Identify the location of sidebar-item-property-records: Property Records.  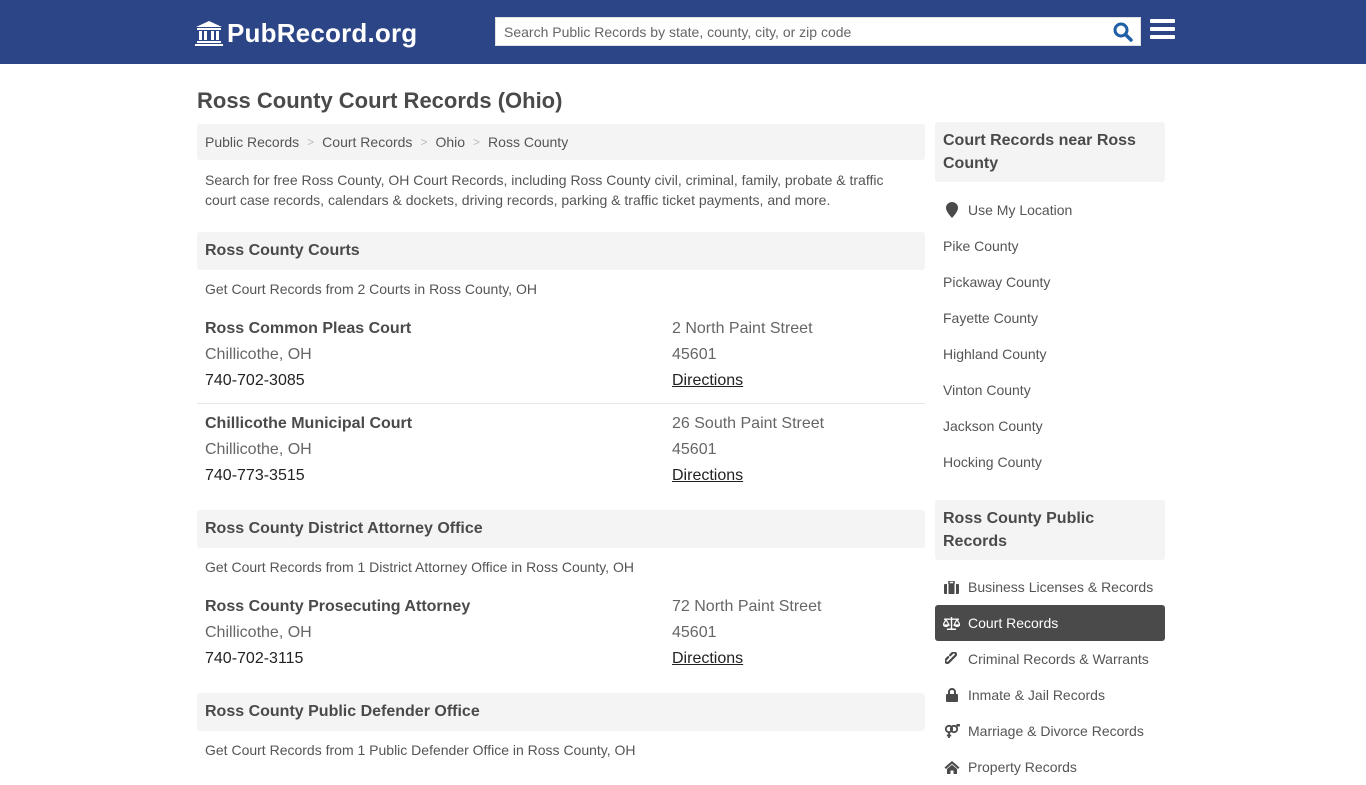
(1050, 767).